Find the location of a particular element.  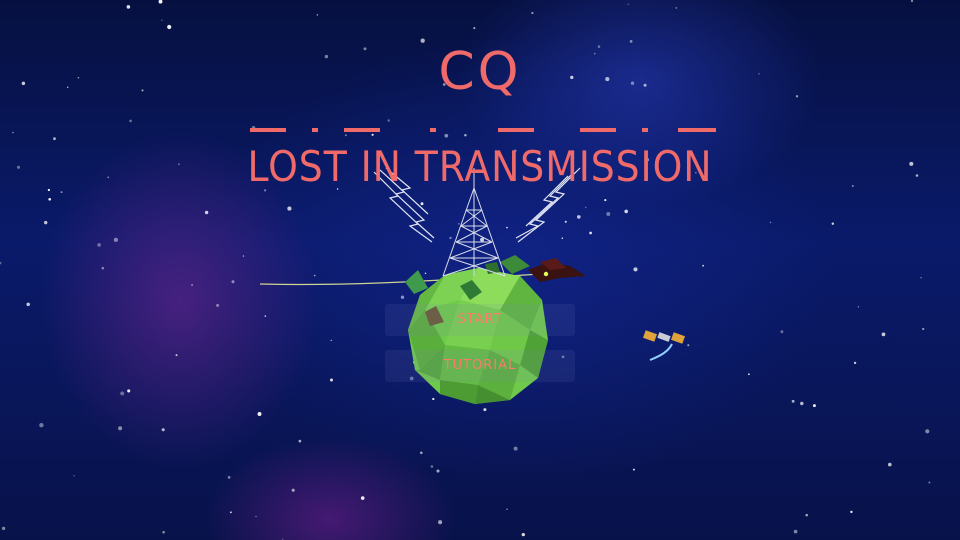

game-title: CQ is located at coordinates (480, 72).